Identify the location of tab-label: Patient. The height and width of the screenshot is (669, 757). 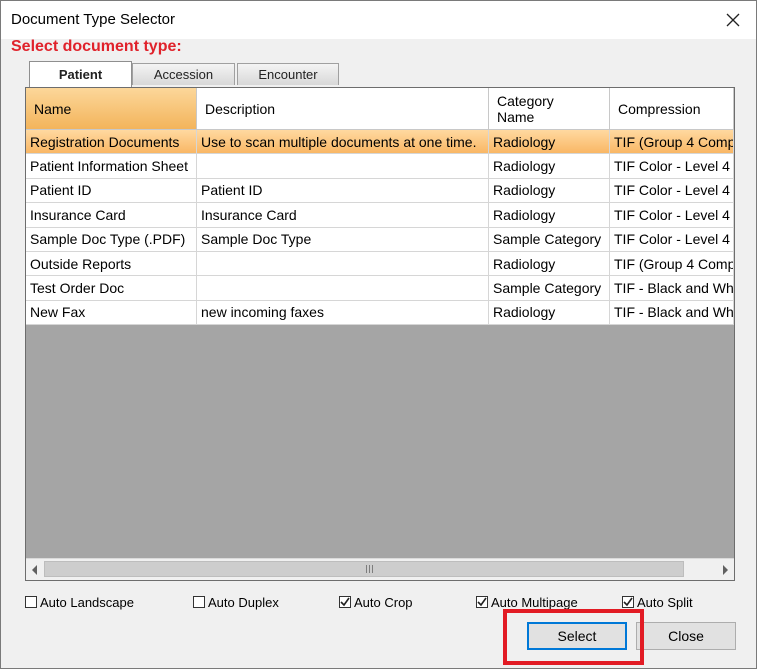
(80, 74).